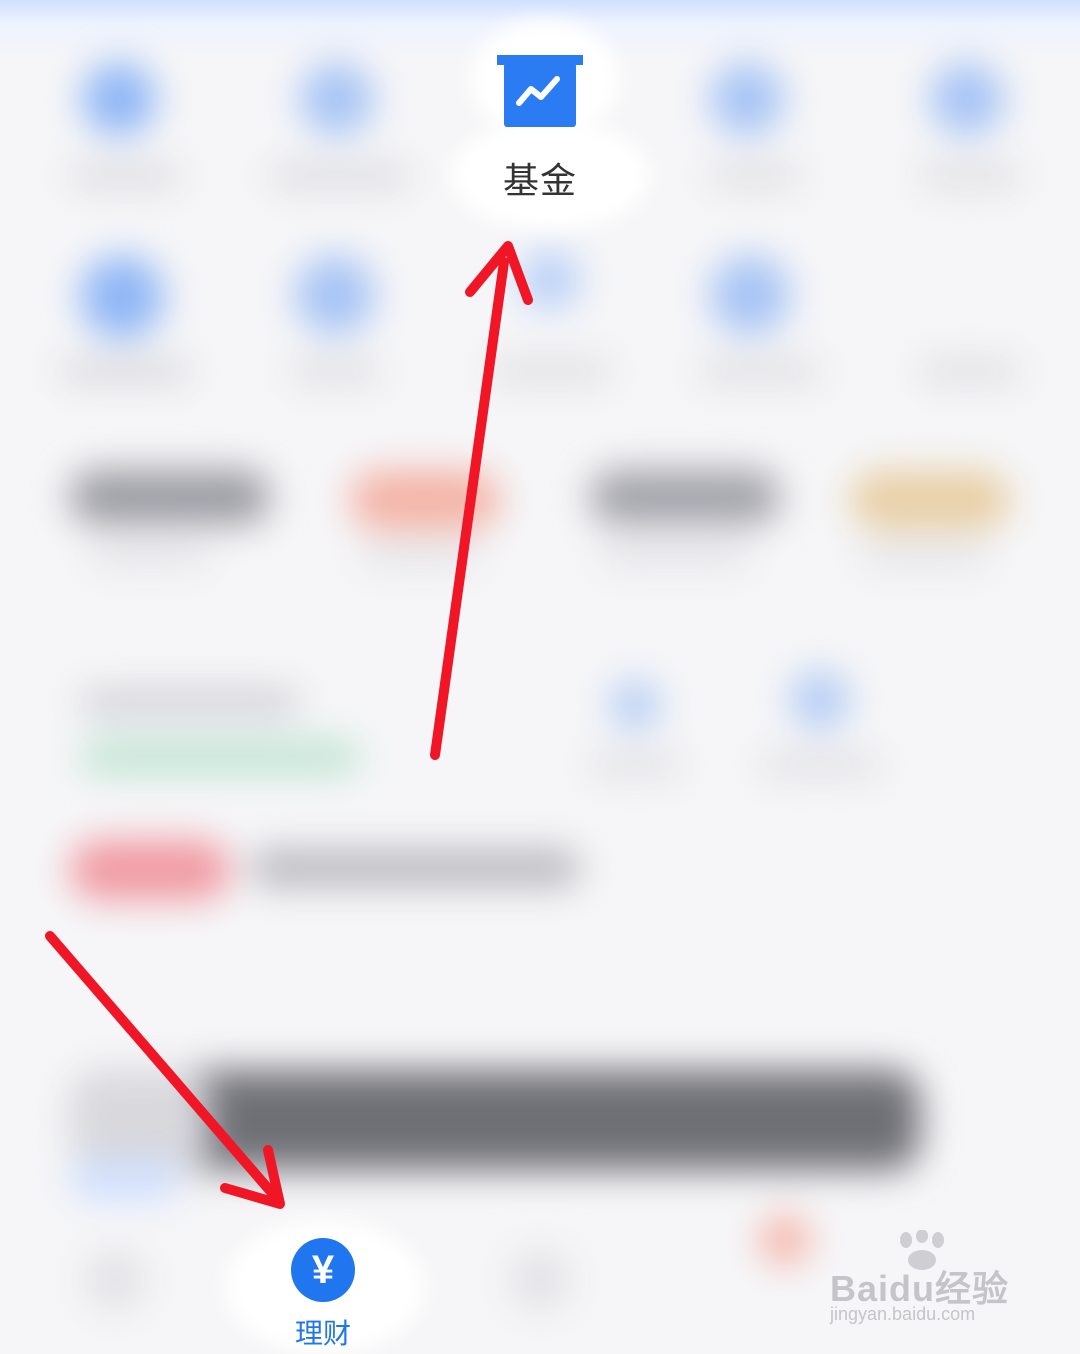 This screenshot has width=1080, height=1354. Describe the element at coordinates (150, 870) in the screenshot. I see `blurred-badge` at that location.